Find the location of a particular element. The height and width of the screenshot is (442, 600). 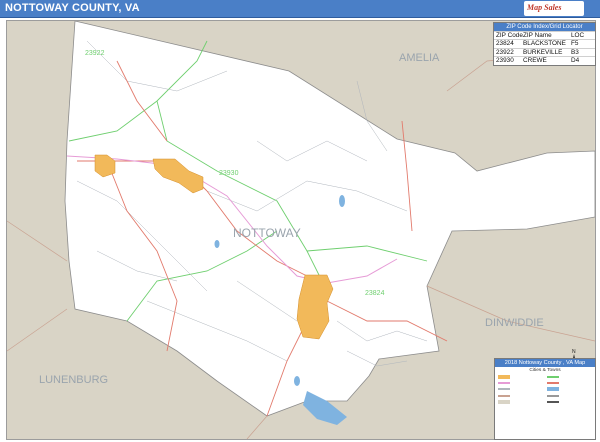

neighbor-amelia: AMELIA is located at coordinates (419, 58).